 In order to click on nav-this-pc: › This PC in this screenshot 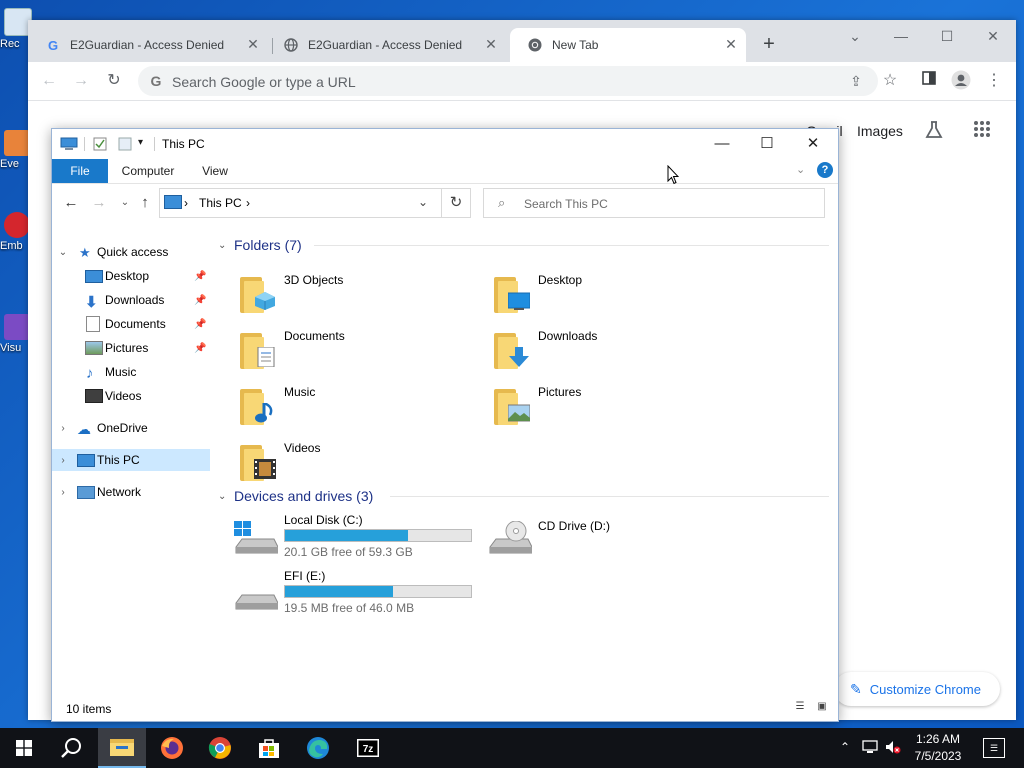, I will do `click(131, 460)`.